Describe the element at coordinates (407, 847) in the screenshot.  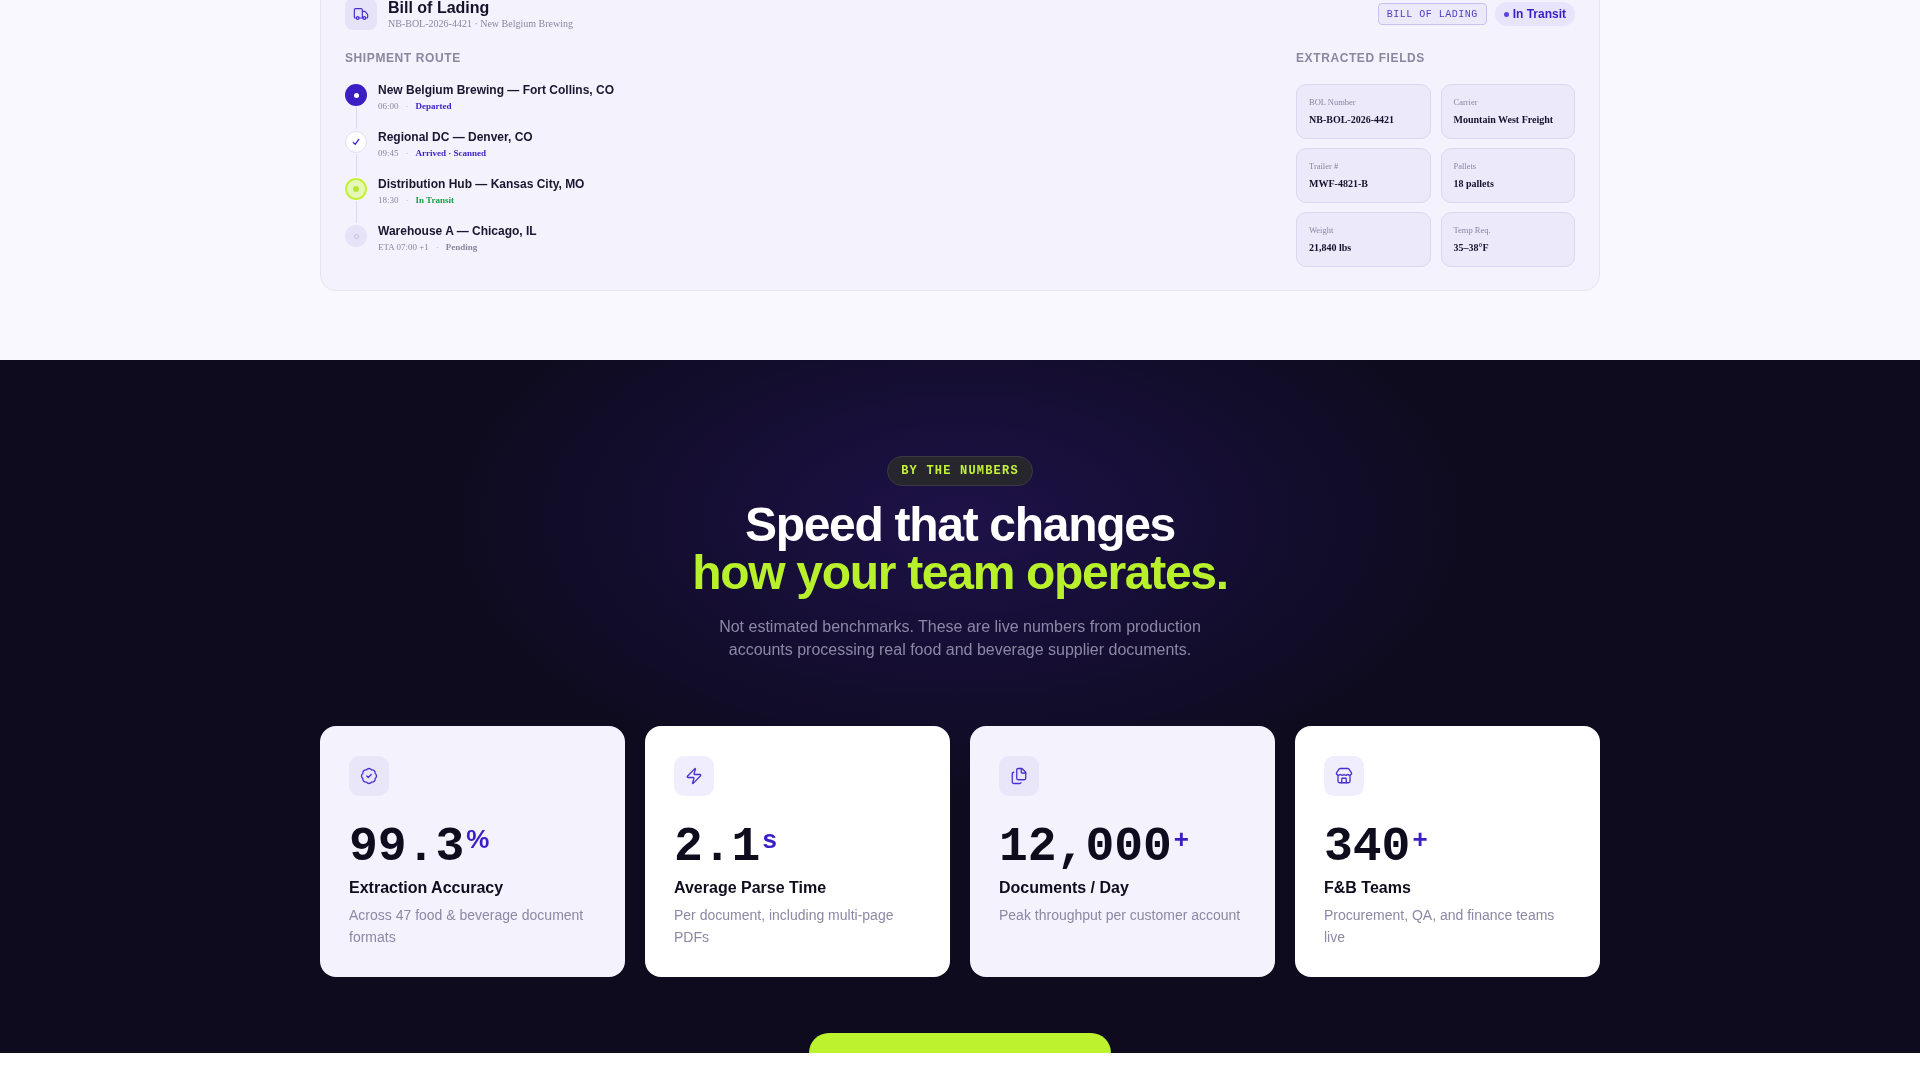
I see `stat-value: 99.3` at that location.